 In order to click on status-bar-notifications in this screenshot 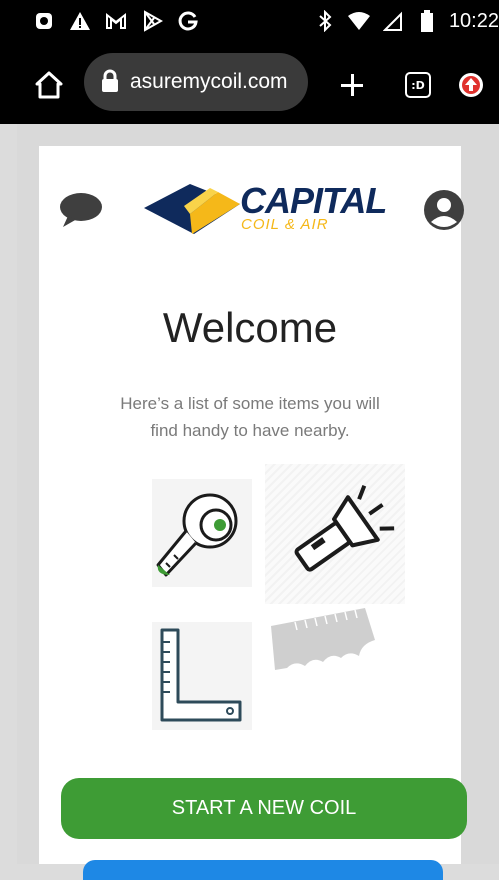, I will do `click(116, 21)`.